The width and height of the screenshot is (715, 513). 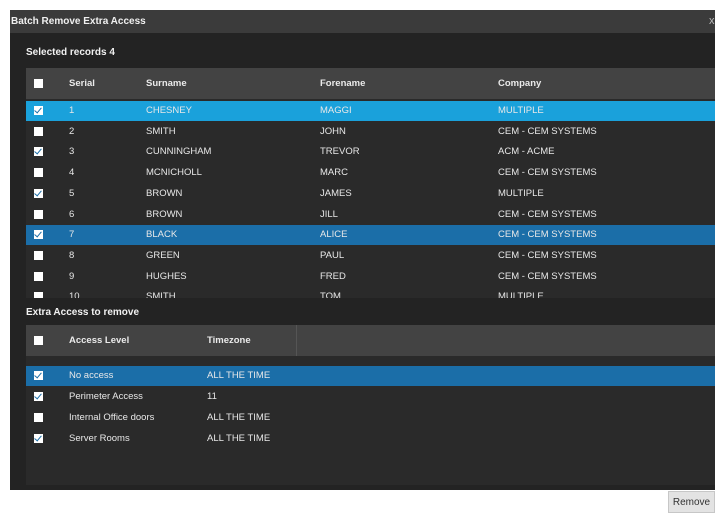 I want to click on access-level-cell: Internal Office doors, so click(x=112, y=417).